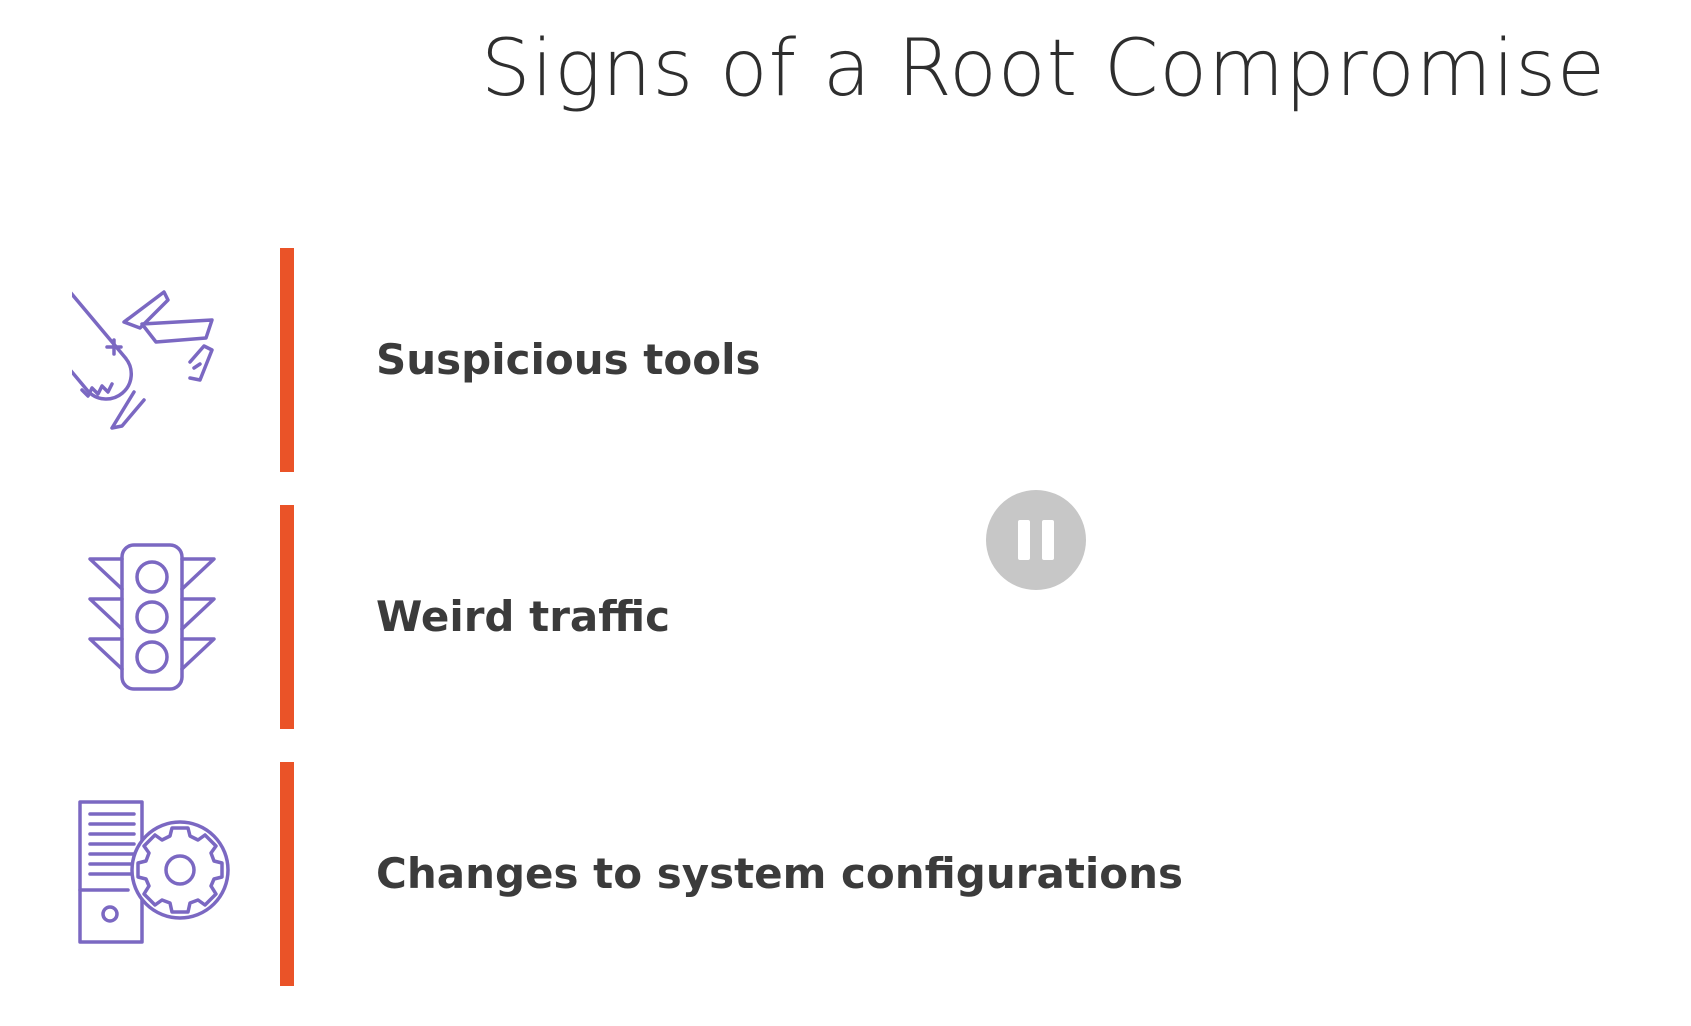 The height and width of the screenshot is (1026, 1691). I want to click on traffic-light-icon, so click(152, 617).